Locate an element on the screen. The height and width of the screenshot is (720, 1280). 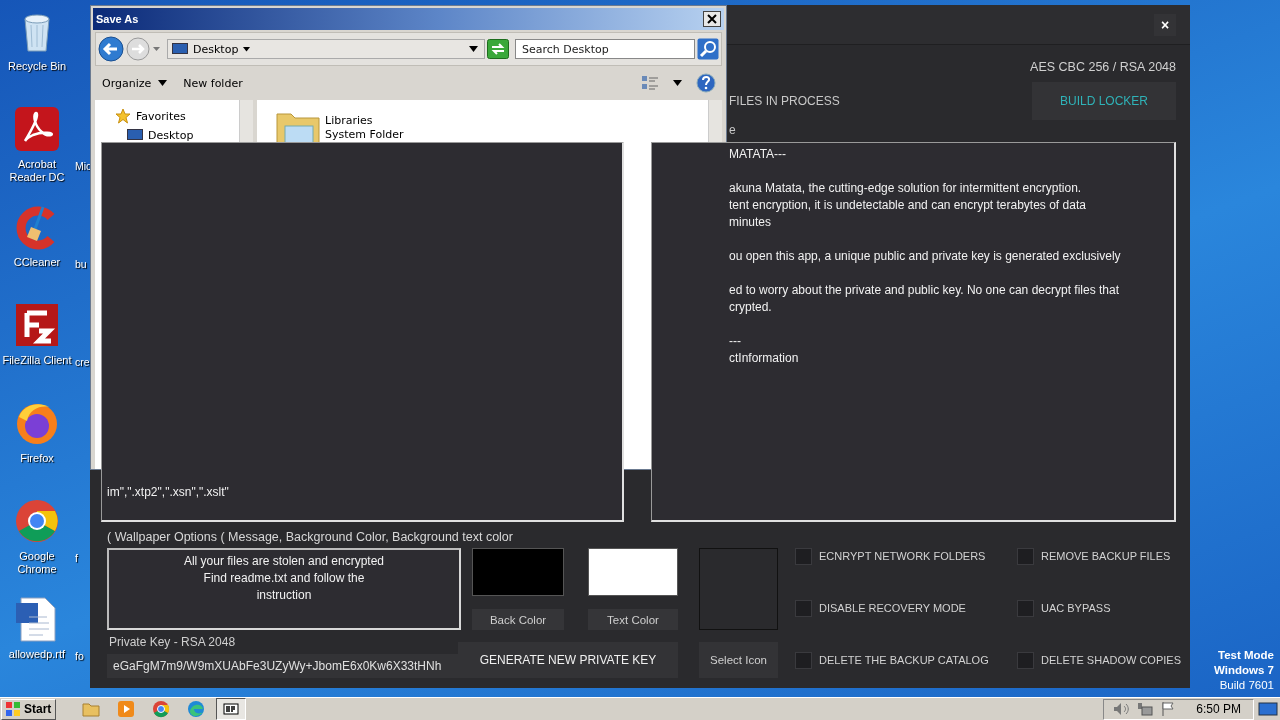
close-icon is located at coordinates (712, 19).